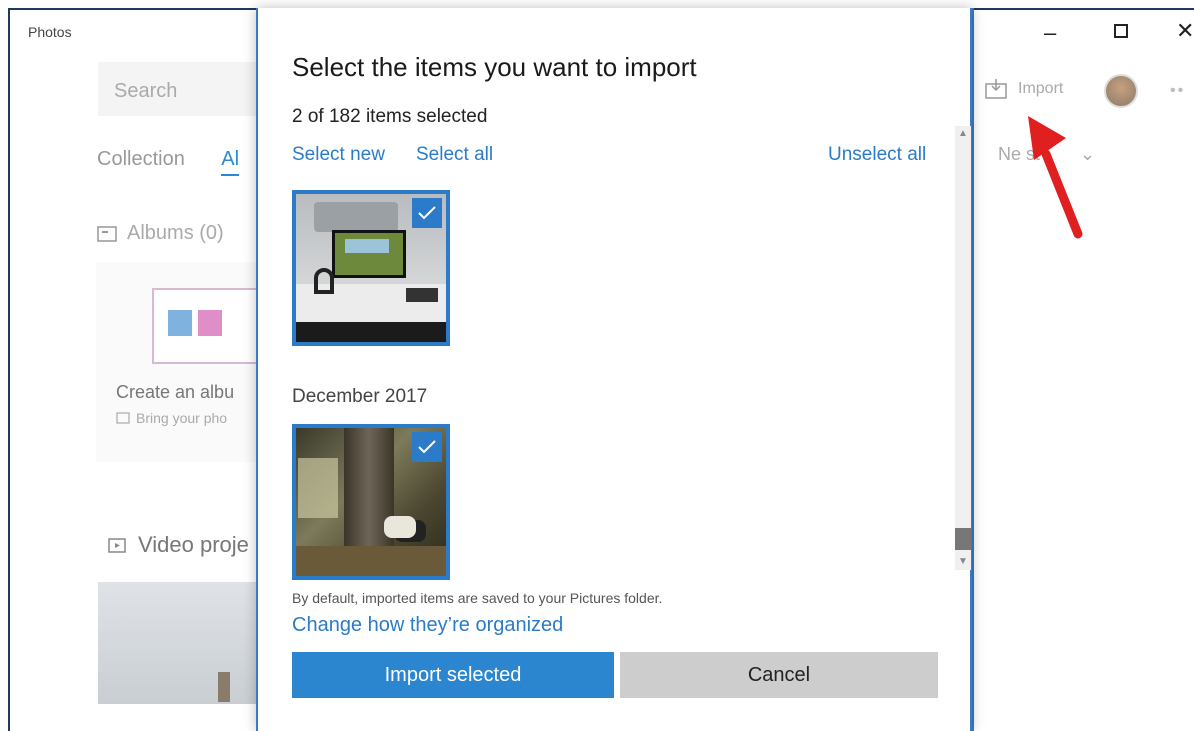  I want to click on album-art-icon, so click(207, 326).